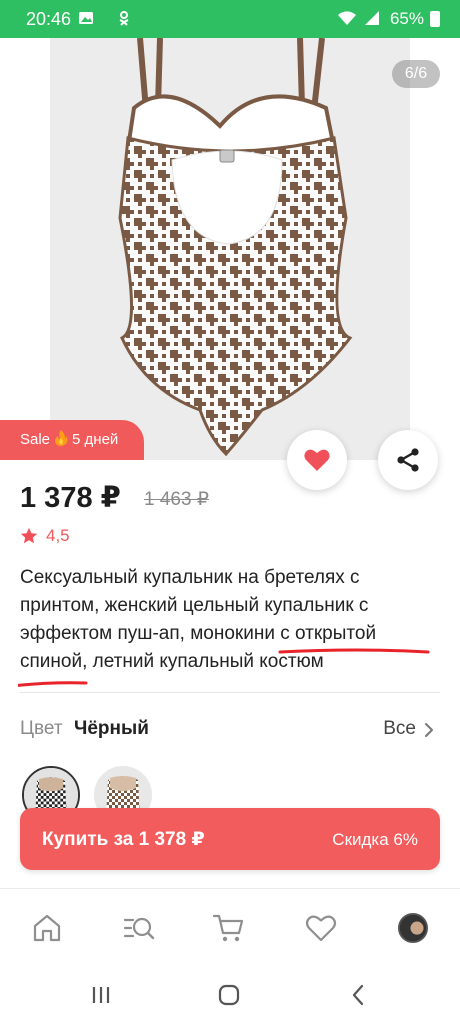 The height and width of the screenshot is (1024, 460). I want to click on home-icon, so click(47, 928).